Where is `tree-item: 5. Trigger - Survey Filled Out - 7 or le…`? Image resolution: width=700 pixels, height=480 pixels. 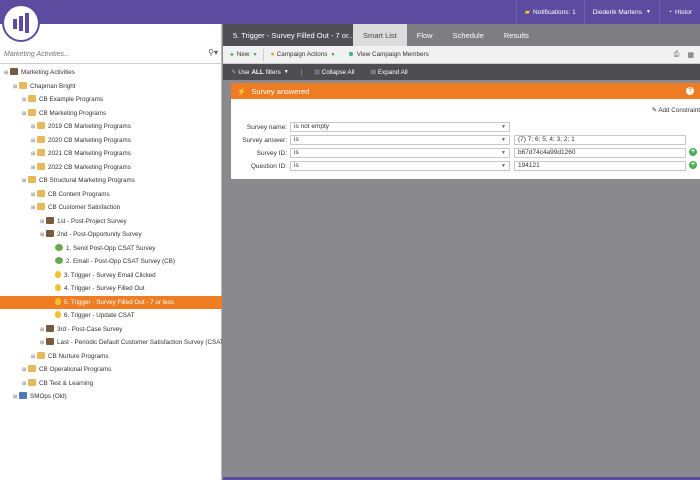
tree-item: 5. Trigger - Survey Filled Out - 7 or le… is located at coordinates (111, 302).